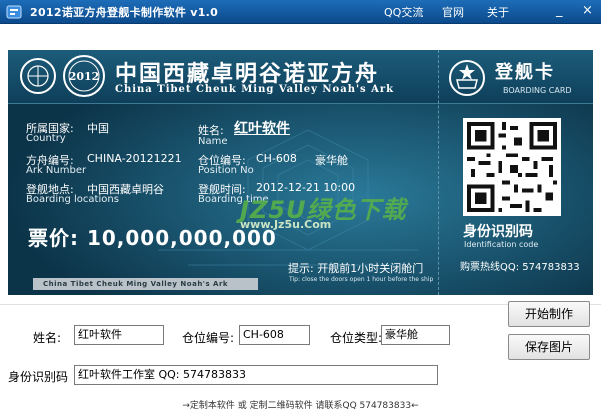 This screenshot has height=415, width=601. I want to click on form-position-label: 仓位编号:, so click(208, 338).